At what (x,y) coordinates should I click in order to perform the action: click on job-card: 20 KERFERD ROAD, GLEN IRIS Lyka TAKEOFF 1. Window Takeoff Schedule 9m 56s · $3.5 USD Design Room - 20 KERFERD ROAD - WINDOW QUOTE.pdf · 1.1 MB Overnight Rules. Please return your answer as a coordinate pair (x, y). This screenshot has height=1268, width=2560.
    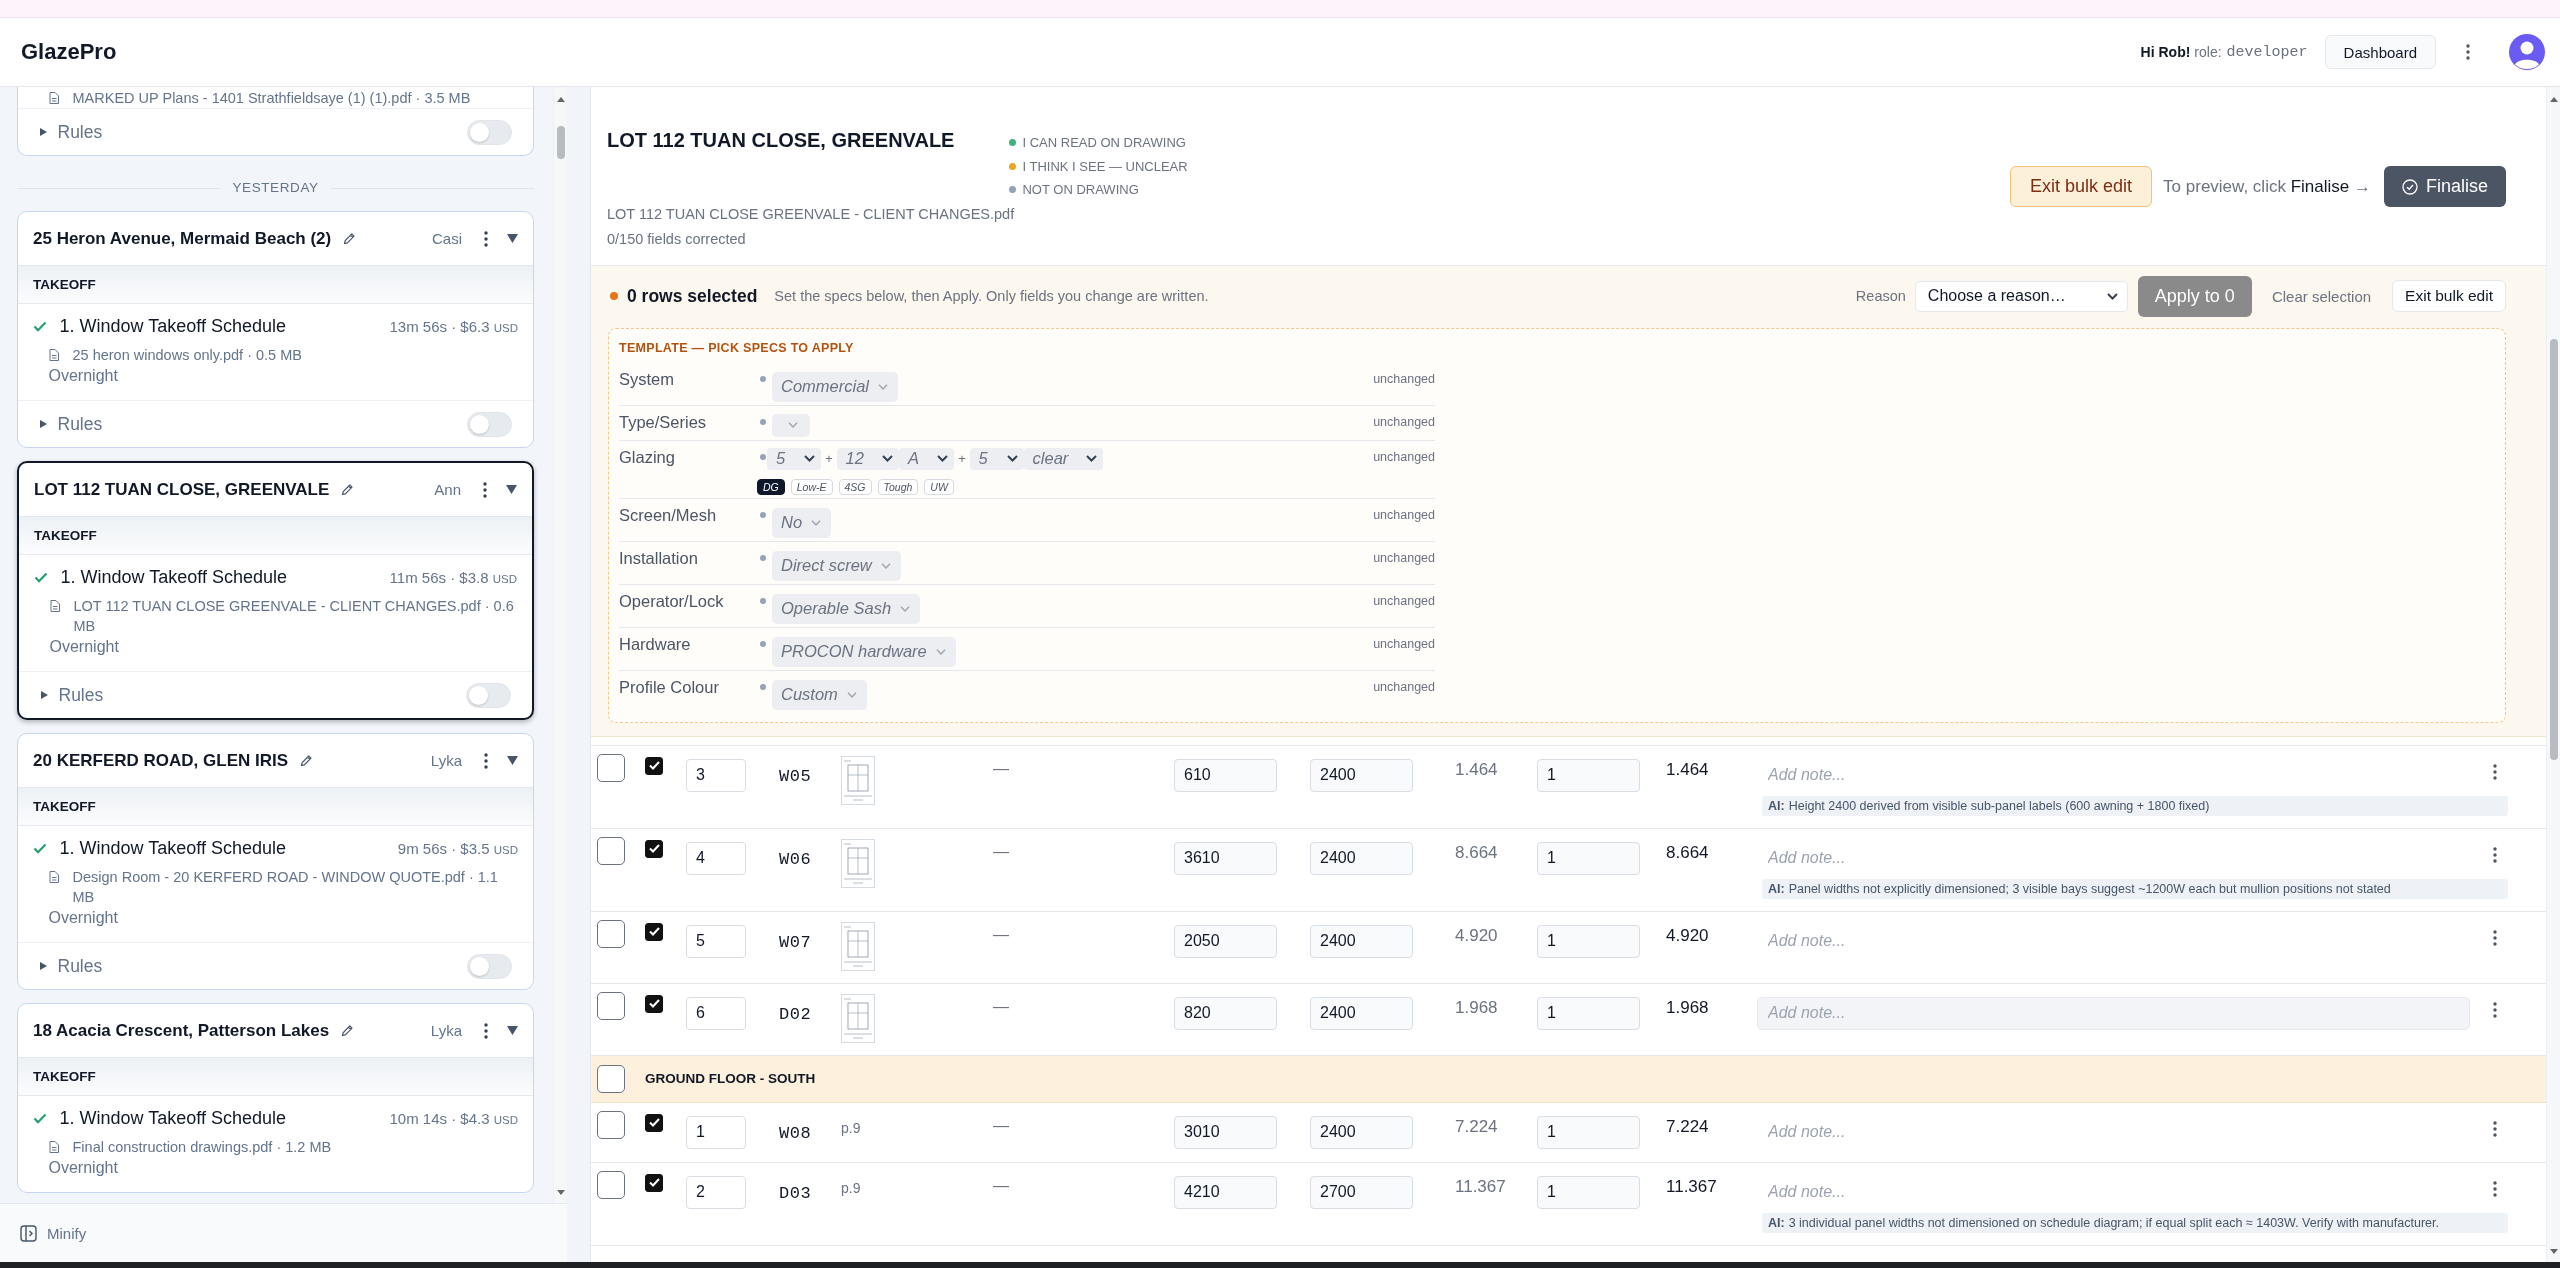
    Looking at the image, I should click on (275, 861).